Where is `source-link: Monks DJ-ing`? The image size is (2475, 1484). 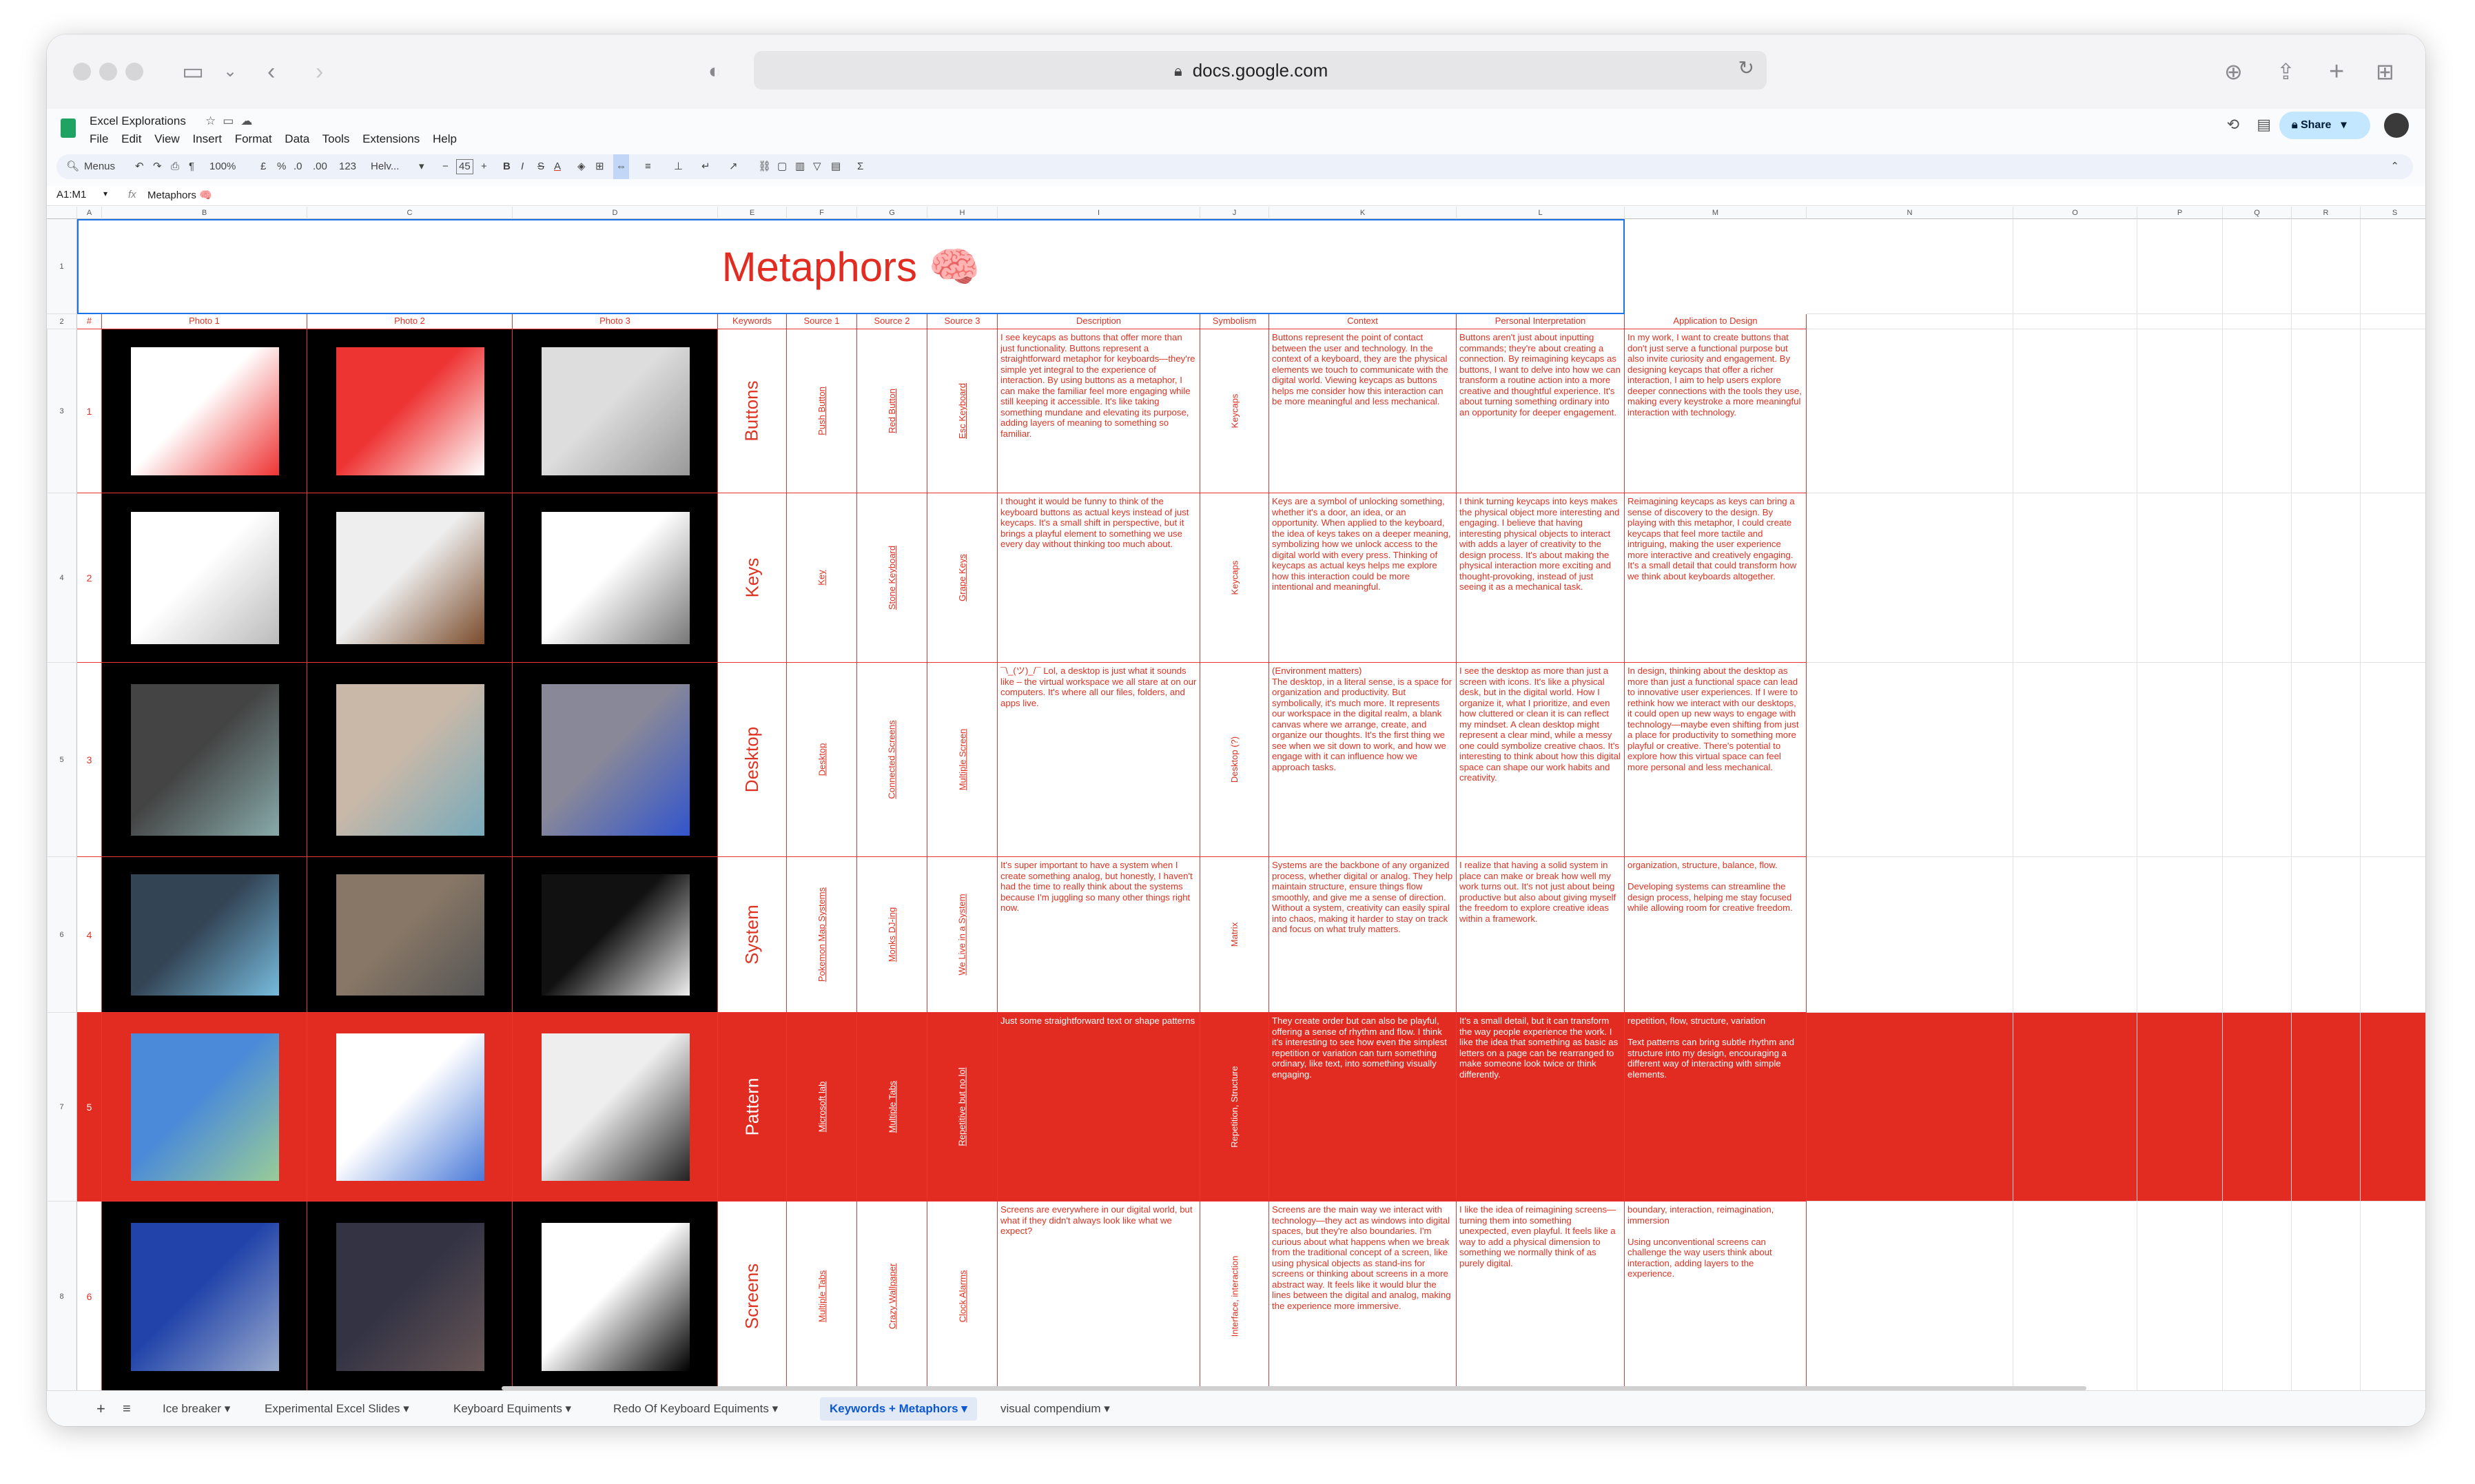 source-link: Monks DJ-ing is located at coordinates (892, 934).